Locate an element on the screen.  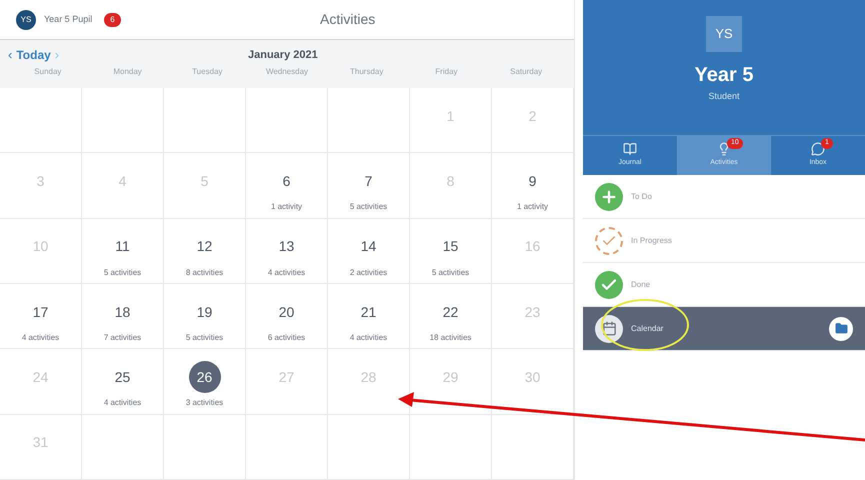
calendar-day: 15 is located at coordinates (450, 246).